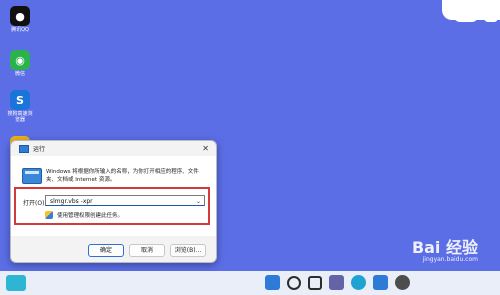 Image resolution: width=500 pixels, height=295 pixels. Describe the element at coordinates (315, 283) in the screenshot. I see `task-view-icon` at that location.